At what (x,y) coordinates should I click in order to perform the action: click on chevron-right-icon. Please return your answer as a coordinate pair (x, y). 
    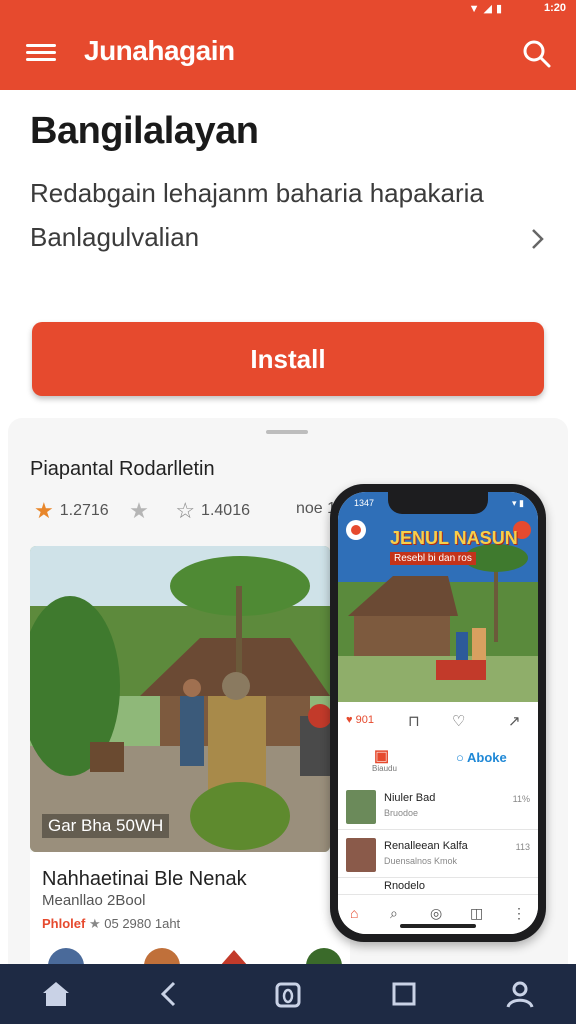
    Looking at the image, I should click on (538, 239).